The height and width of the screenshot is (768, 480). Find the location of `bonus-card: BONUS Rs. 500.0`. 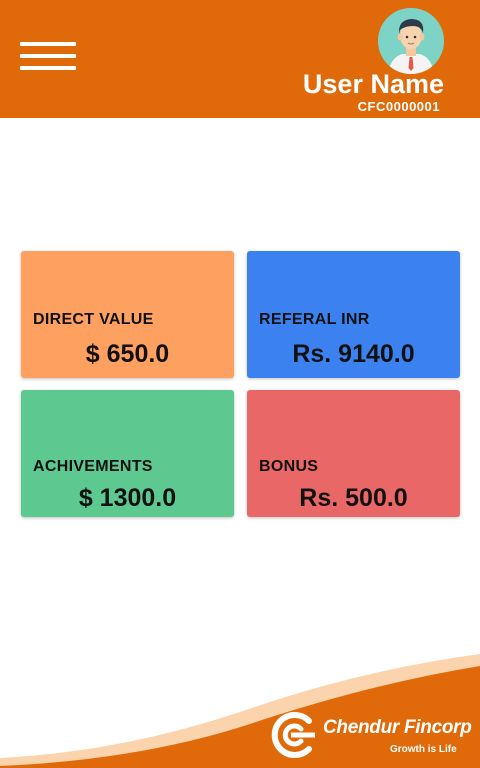

bonus-card: BONUS Rs. 500.0 is located at coordinates (353, 453).